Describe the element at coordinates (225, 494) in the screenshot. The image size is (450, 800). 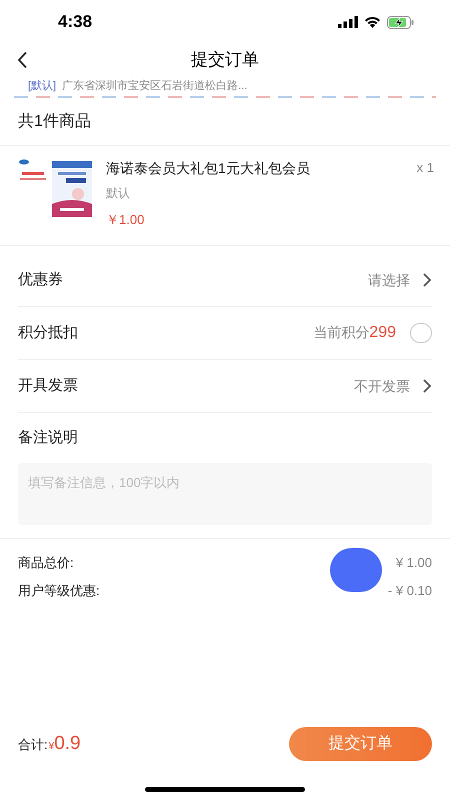
I see `remark-field: 填写备注信息，100字以内` at that location.